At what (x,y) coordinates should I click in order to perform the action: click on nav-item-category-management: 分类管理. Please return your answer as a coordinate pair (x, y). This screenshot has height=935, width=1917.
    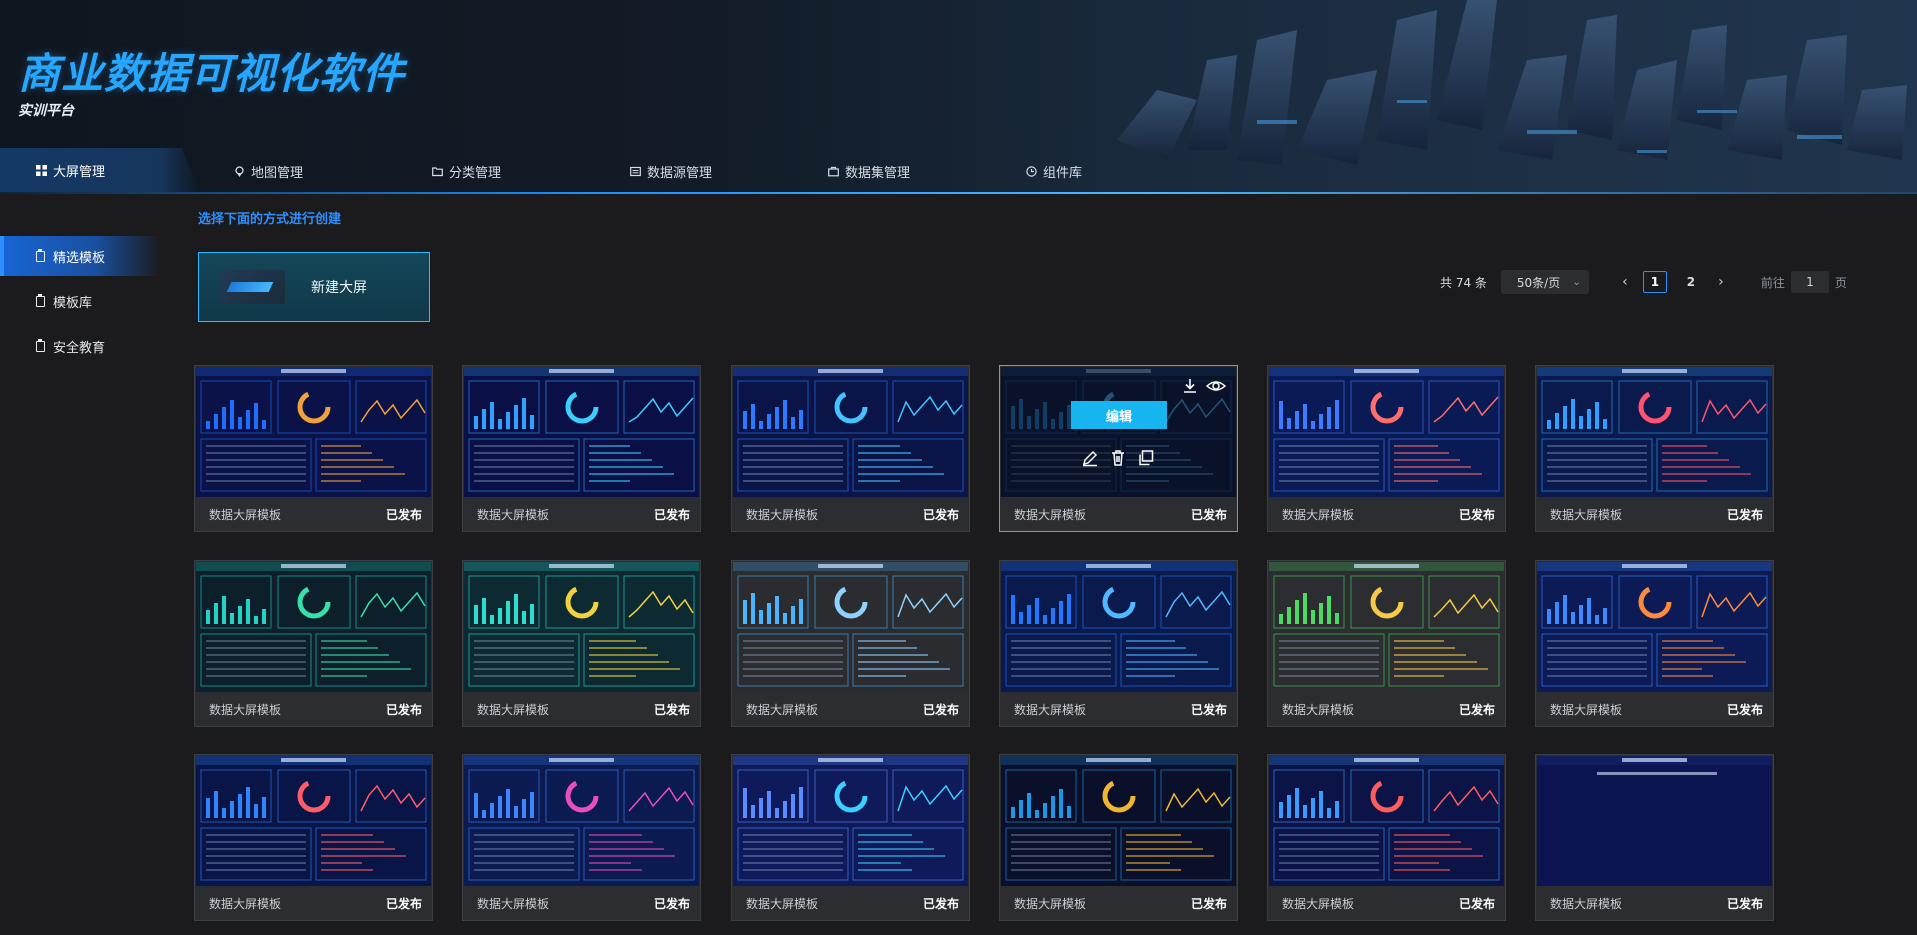
    Looking at the image, I should click on (466, 171).